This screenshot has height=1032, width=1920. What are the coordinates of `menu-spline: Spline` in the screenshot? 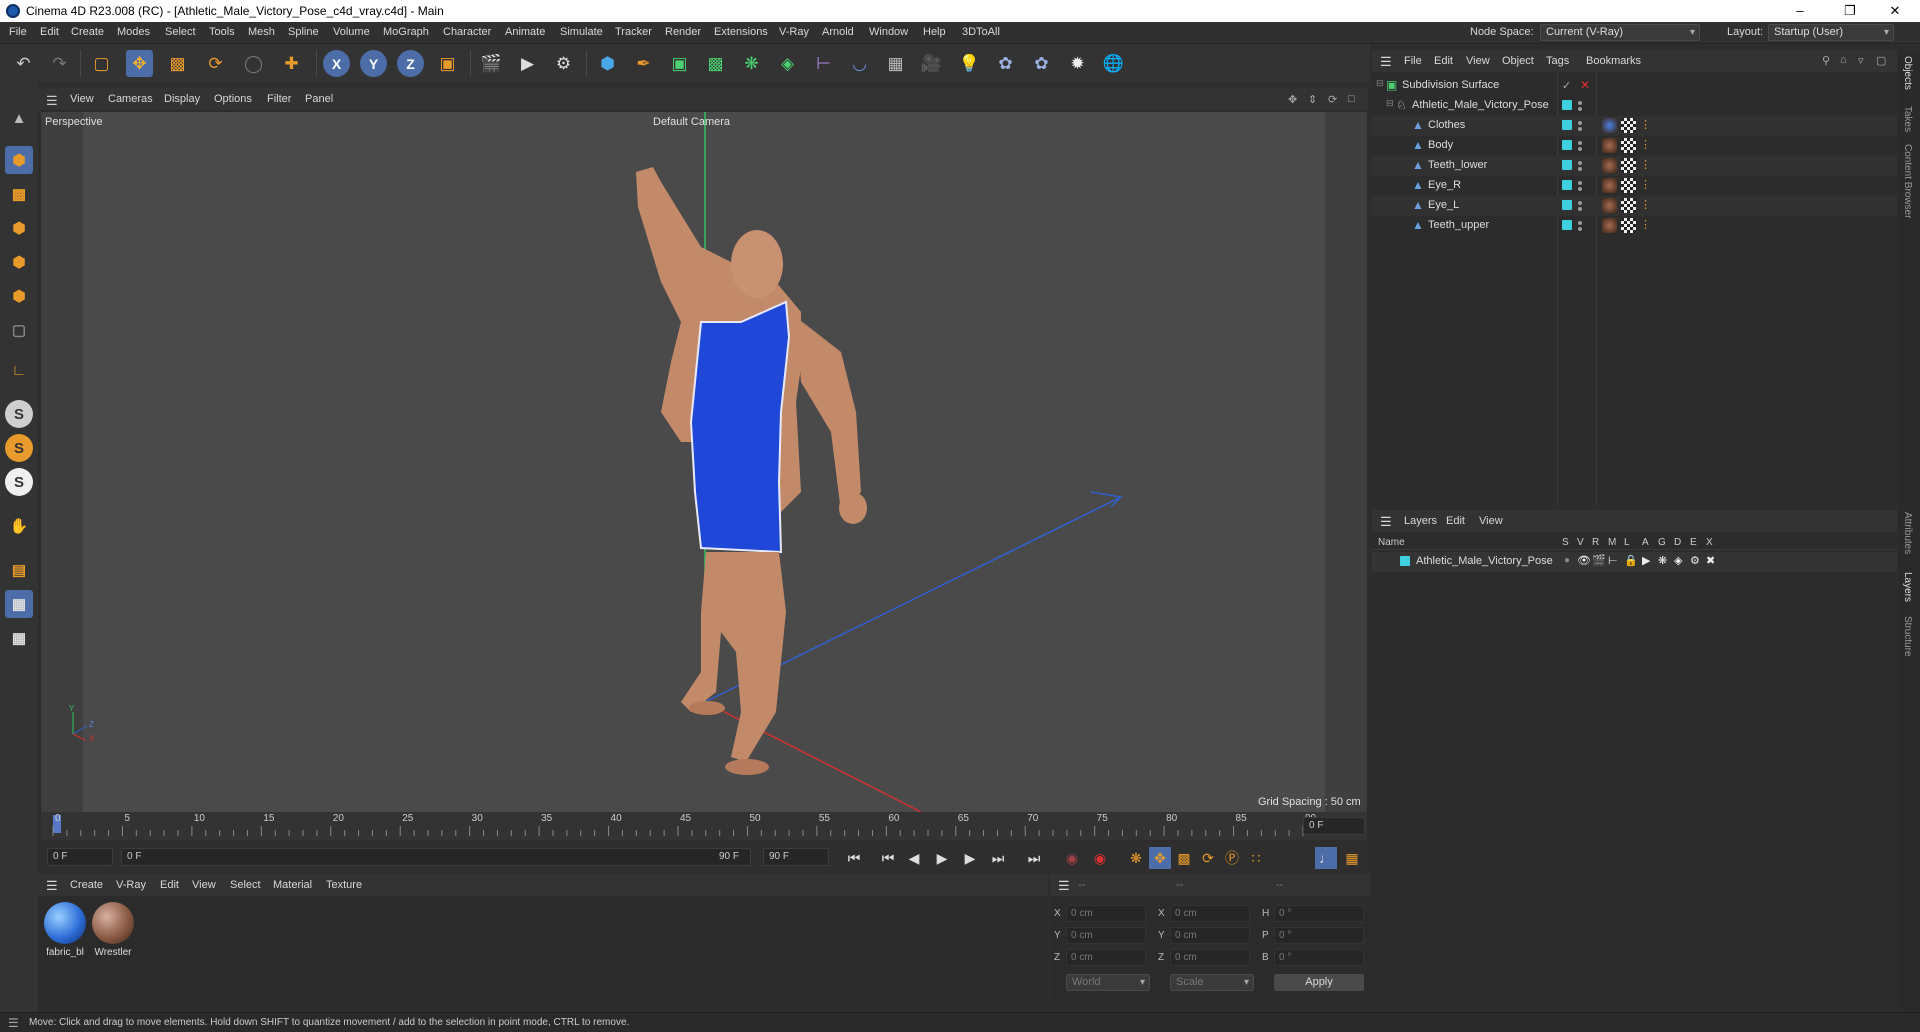 It's located at (303, 32).